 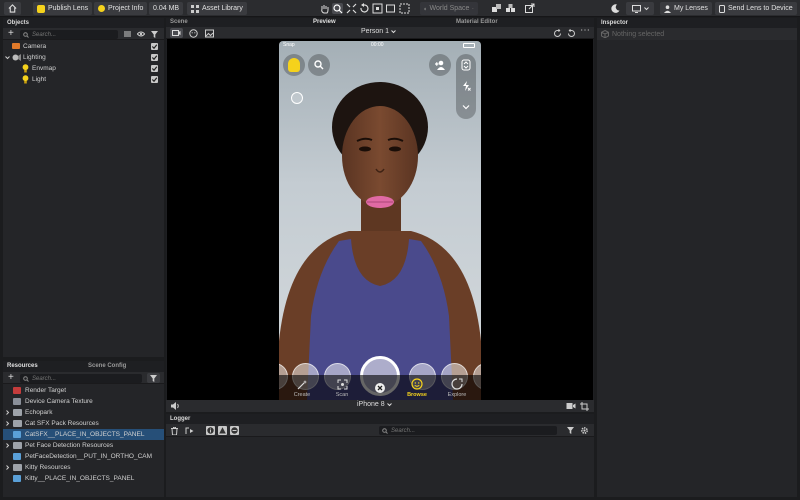 What do you see at coordinates (176, 33) in the screenshot?
I see `camera-view-icon` at bounding box center [176, 33].